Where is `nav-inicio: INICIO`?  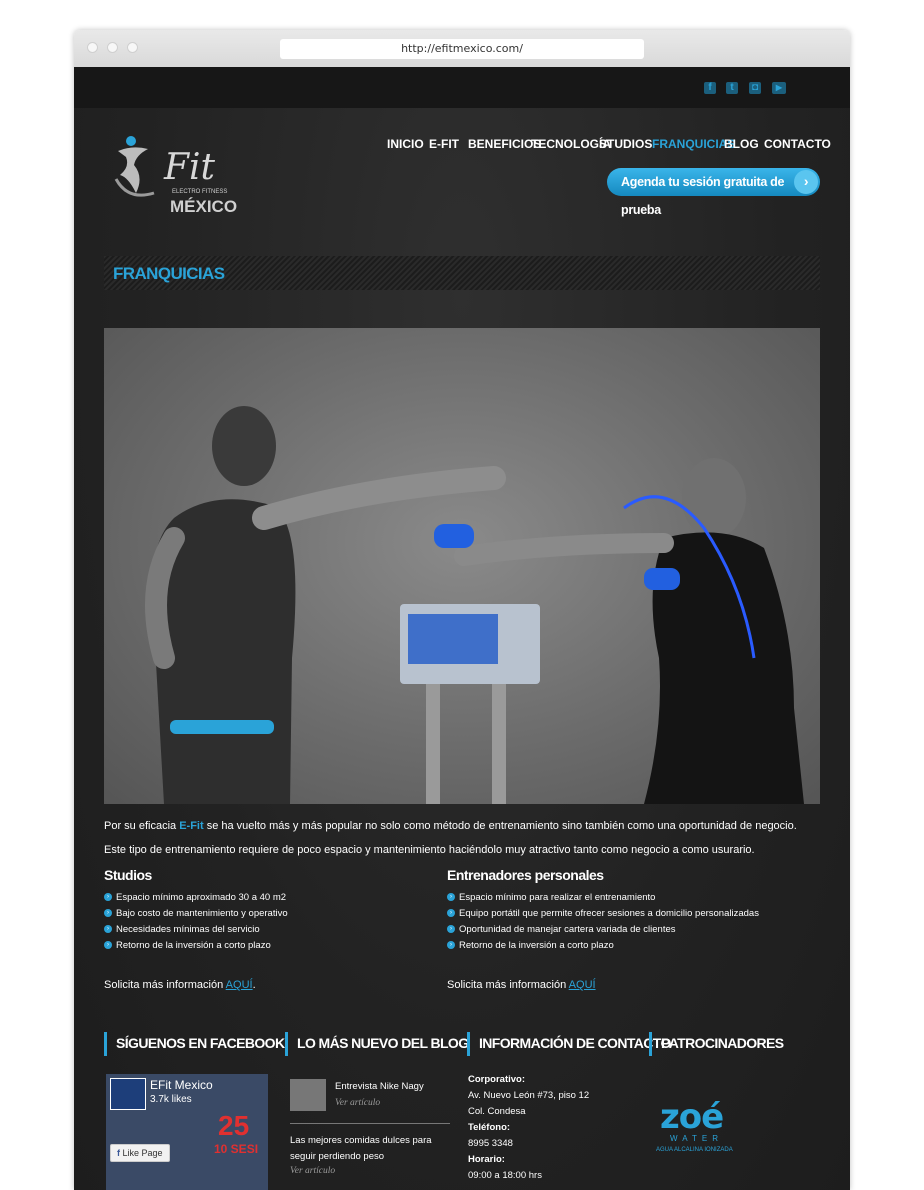
nav-inicio: INICIO is located at coordinates (405, 144).